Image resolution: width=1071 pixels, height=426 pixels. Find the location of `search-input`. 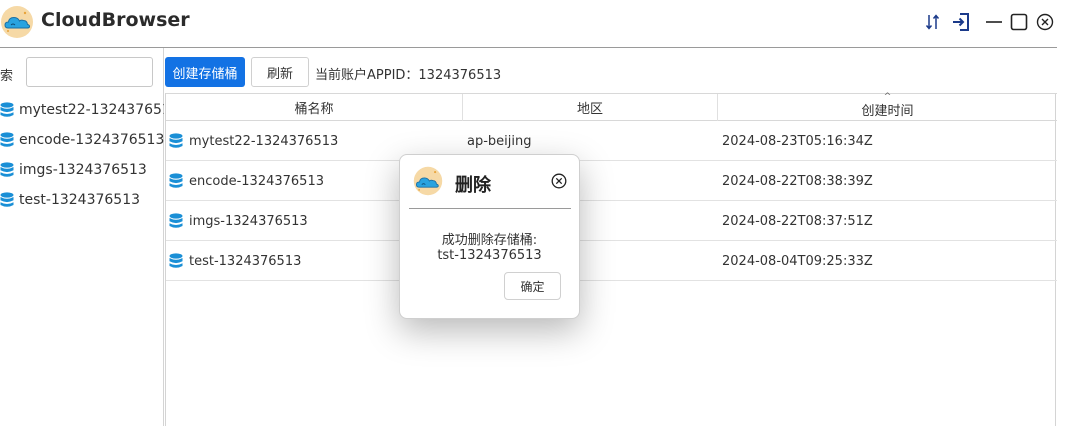

search-input is located at coordinates (89, 72).